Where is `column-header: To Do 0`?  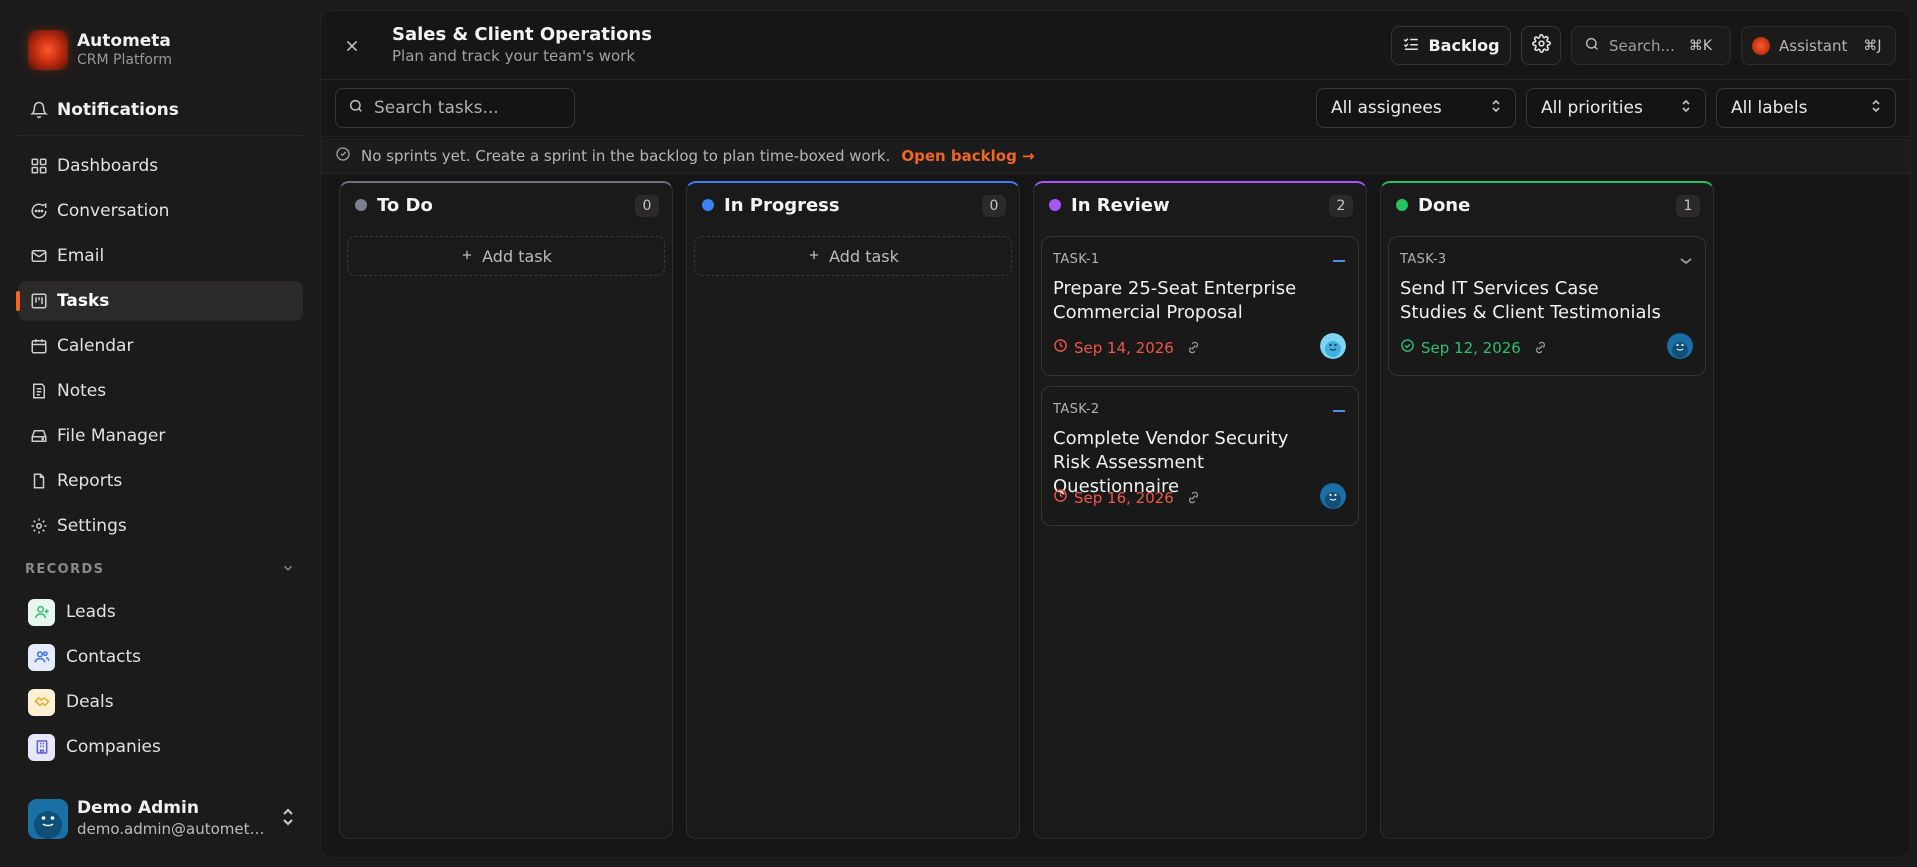
column-header: To Do 0 is located at coordinates (506, 205).